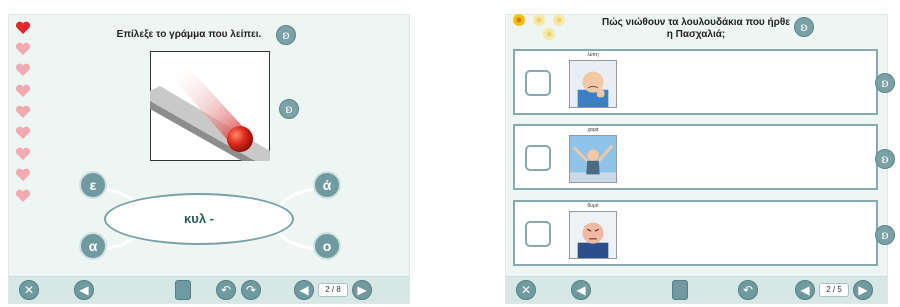 Image resolution: width=900 pixels, height=307 pixels. Describe the element at coordinates (23, 27) in the screenshot. I see `heart-icon-filled` at that location.